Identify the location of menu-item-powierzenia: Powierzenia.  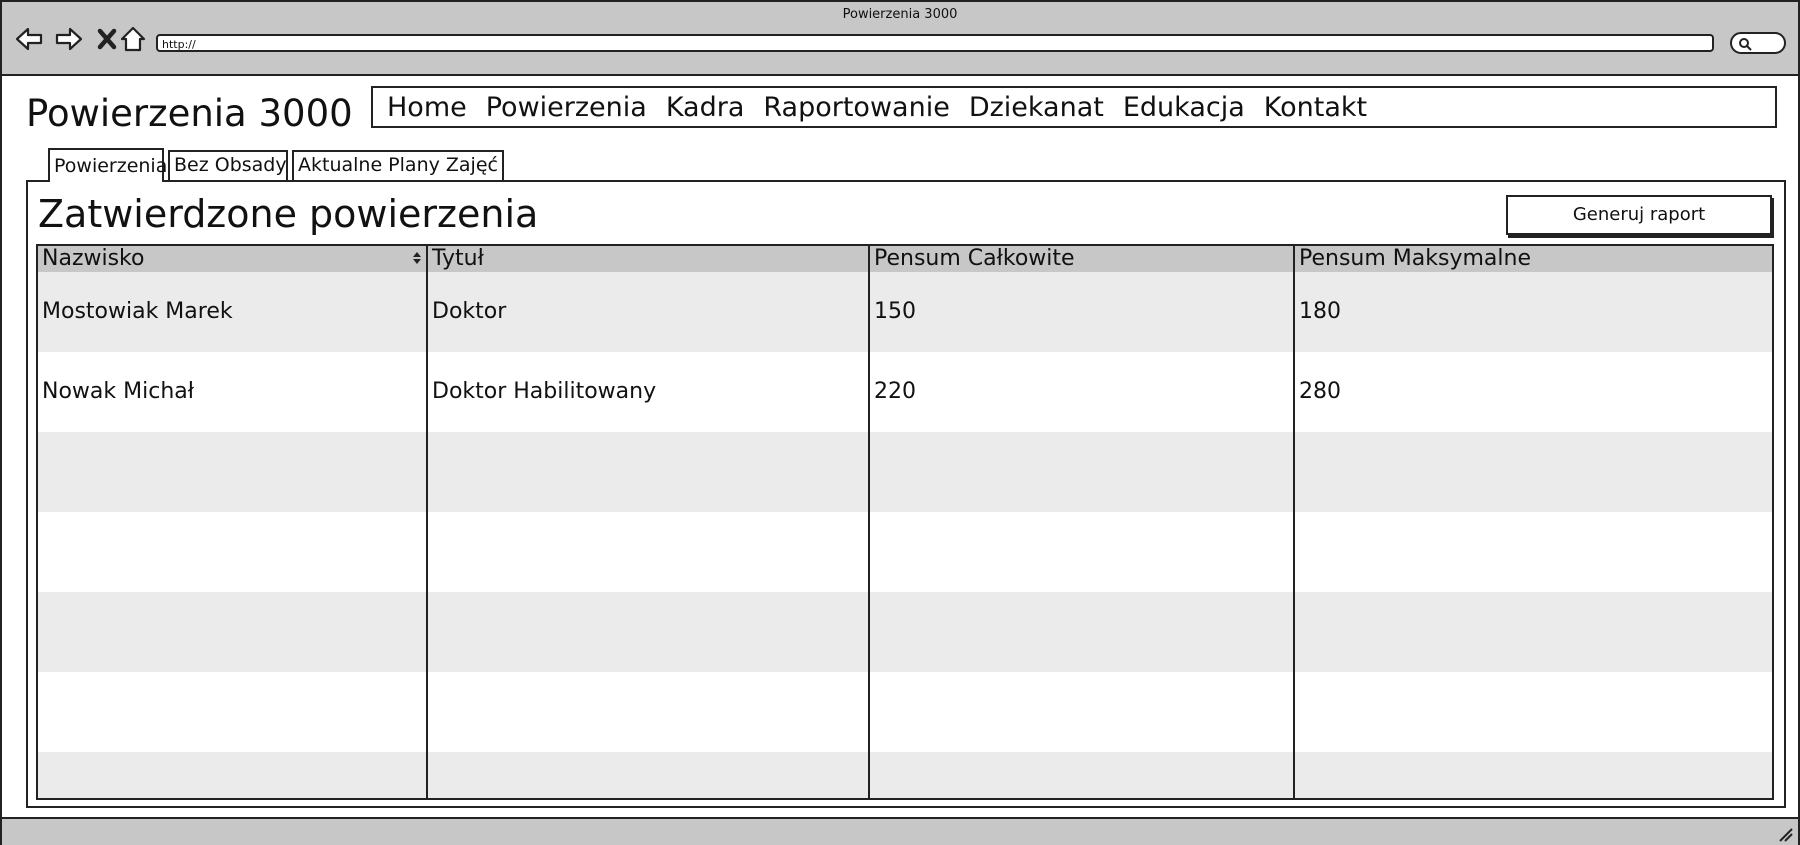
(566, 107).